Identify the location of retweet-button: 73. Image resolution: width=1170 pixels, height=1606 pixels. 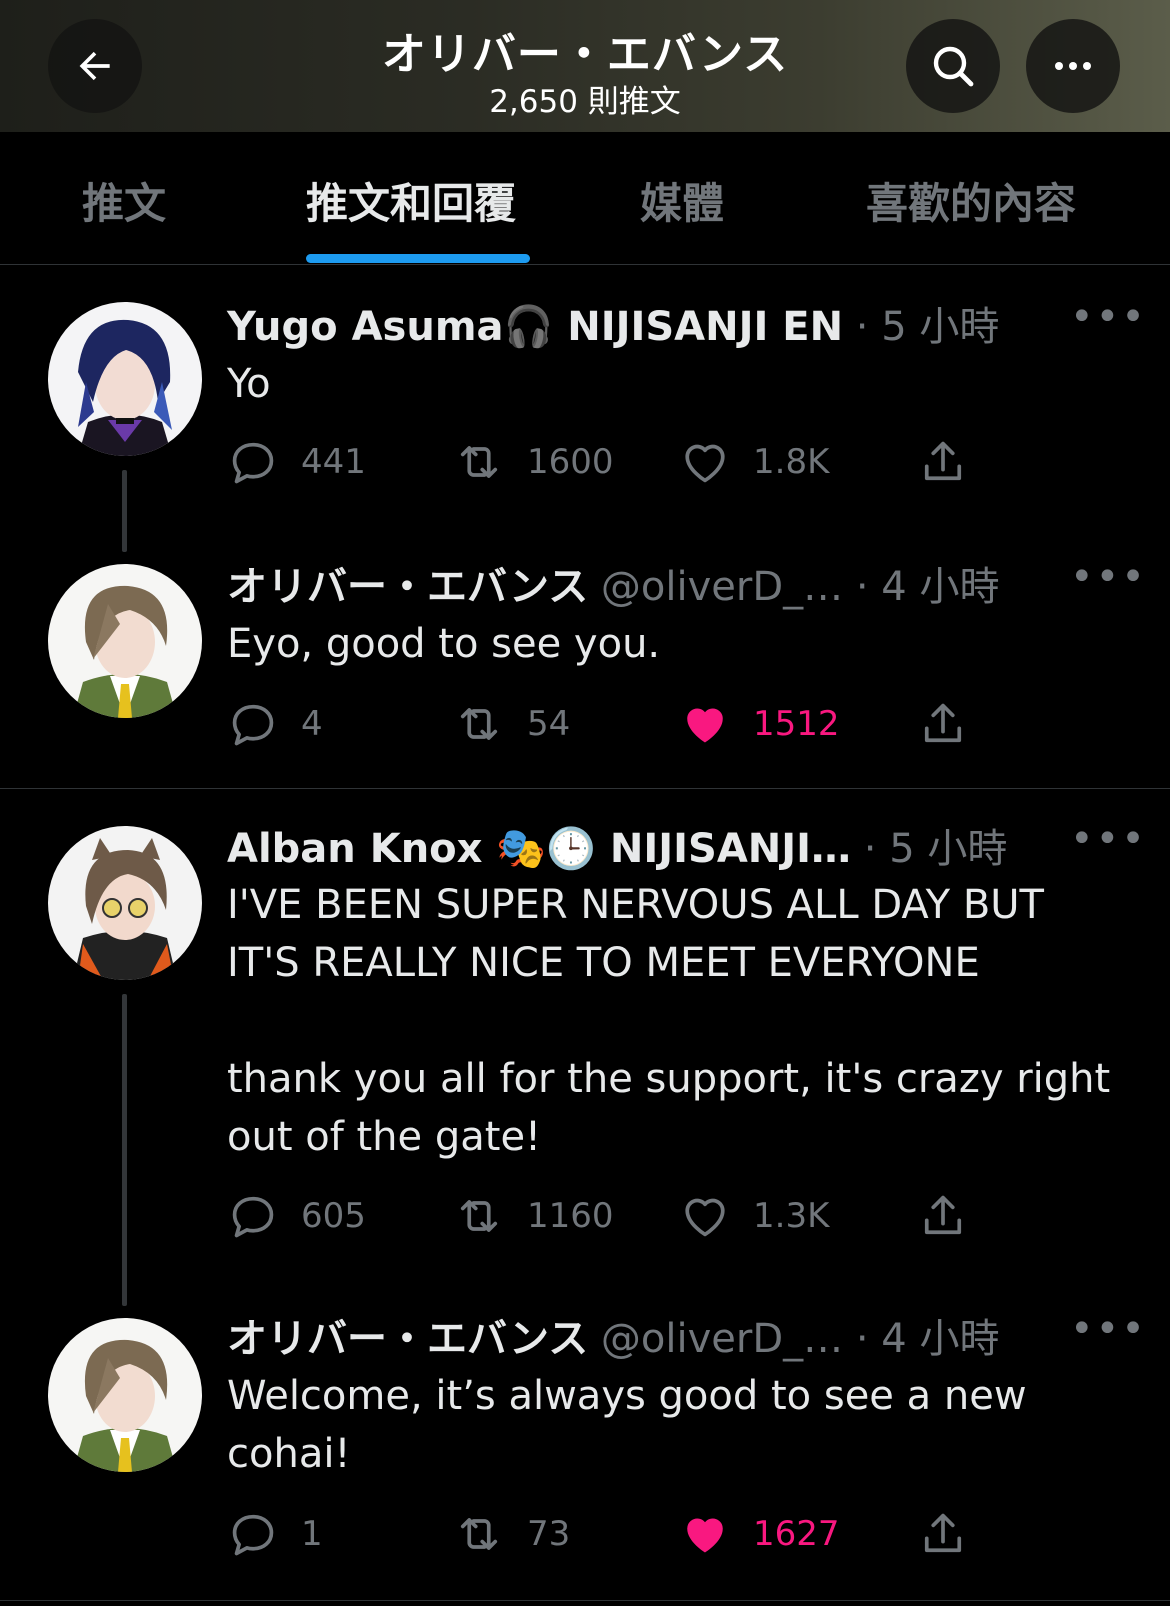
(511, 1534).